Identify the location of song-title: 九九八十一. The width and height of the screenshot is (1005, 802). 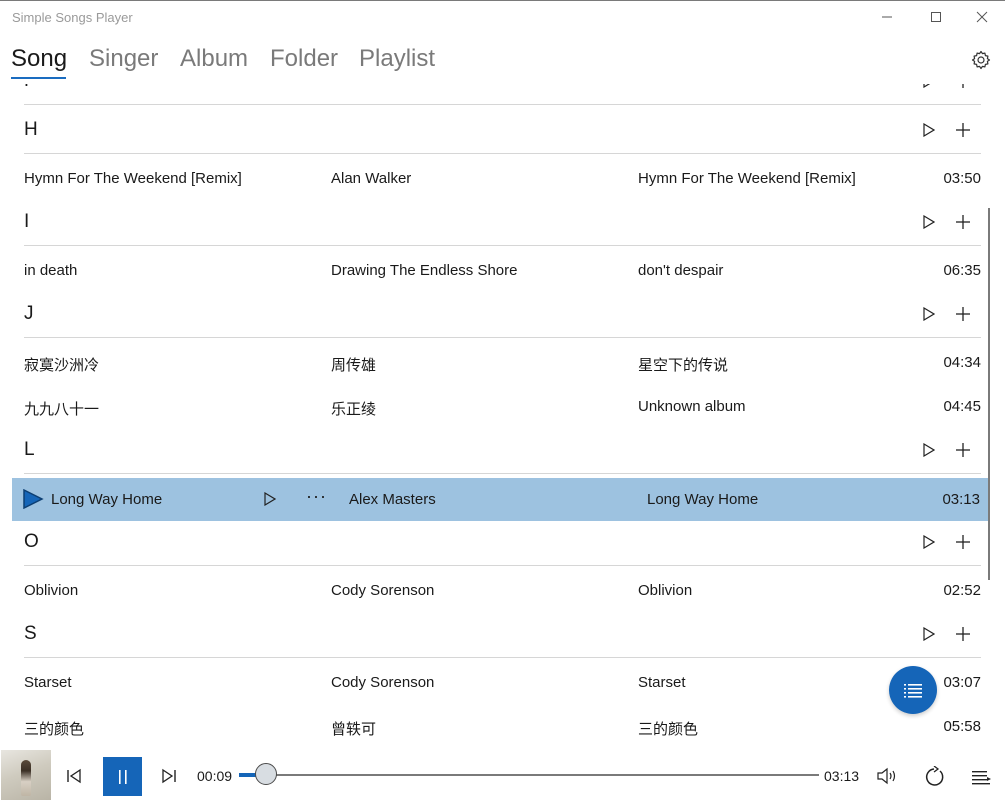
(62, 409).